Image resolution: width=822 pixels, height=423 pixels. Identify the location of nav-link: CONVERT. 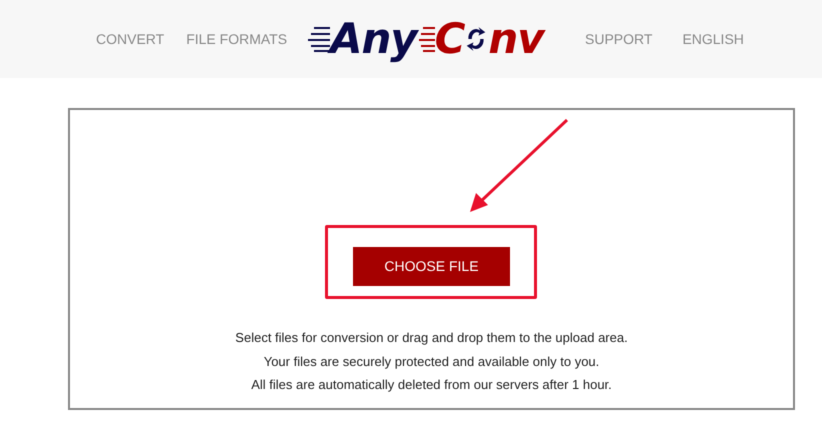
(130, 39).